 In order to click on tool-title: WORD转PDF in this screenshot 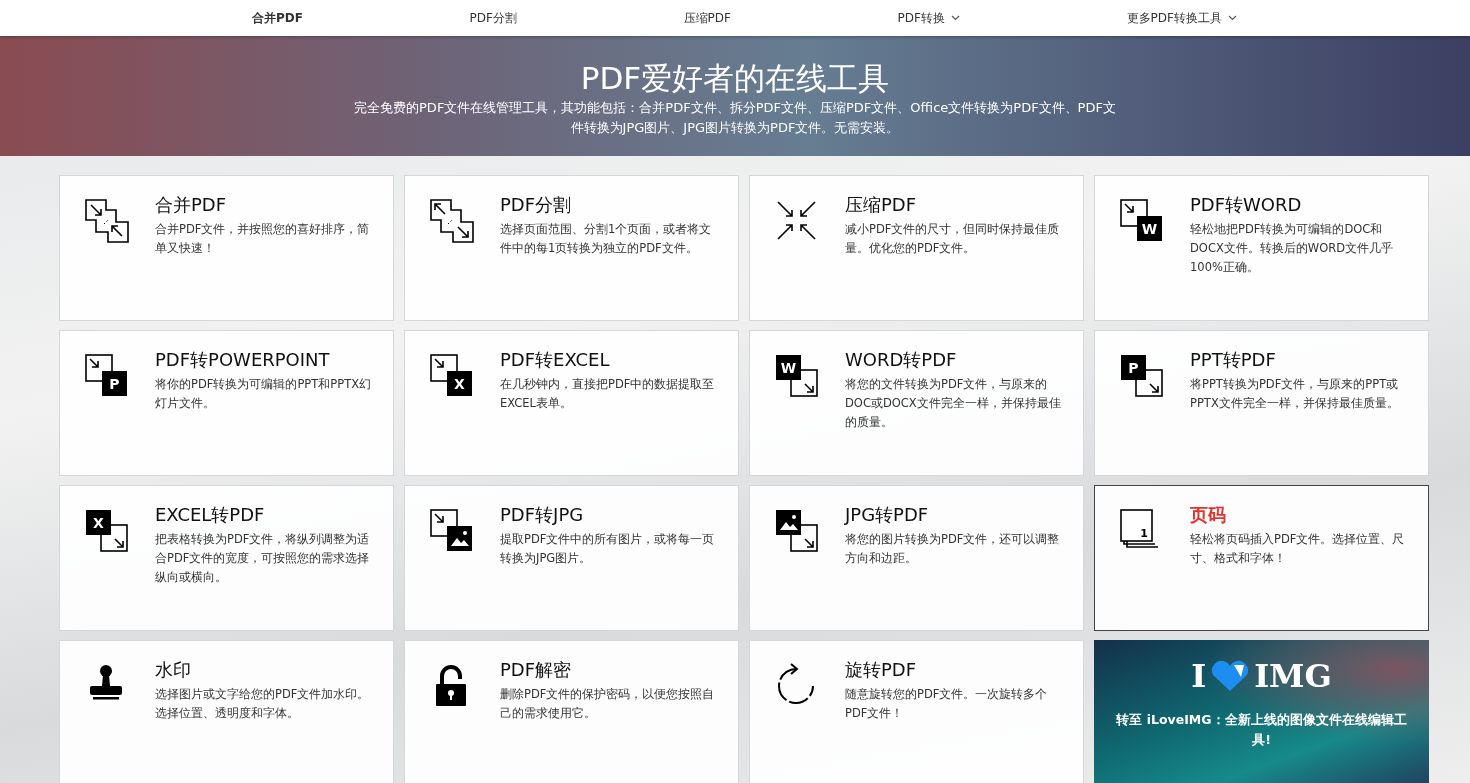, I will do `click(901, 360)`.